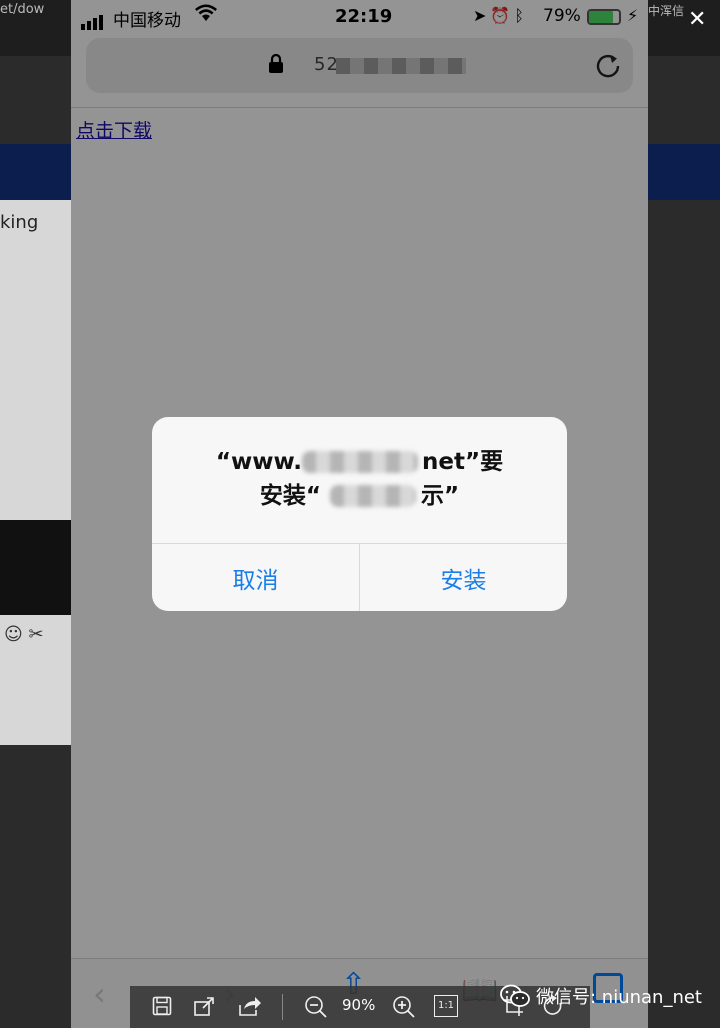 The height and width of the screenshot is (1028, 720). What do you see at coordinates (360, 462) in the screenshot?
I see `redacted-domain` at bounding box center [360, 462].